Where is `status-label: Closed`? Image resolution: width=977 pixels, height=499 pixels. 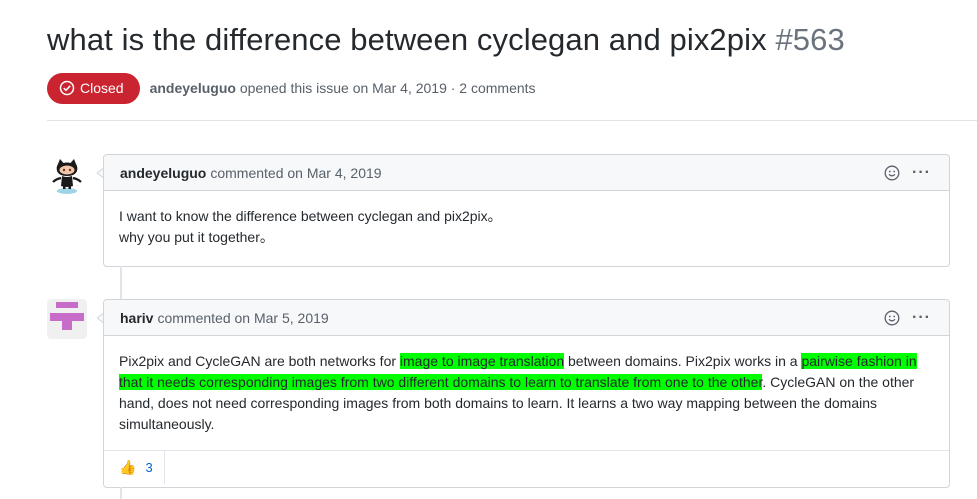
status-label: Closed is located at coordinates (102, 88).